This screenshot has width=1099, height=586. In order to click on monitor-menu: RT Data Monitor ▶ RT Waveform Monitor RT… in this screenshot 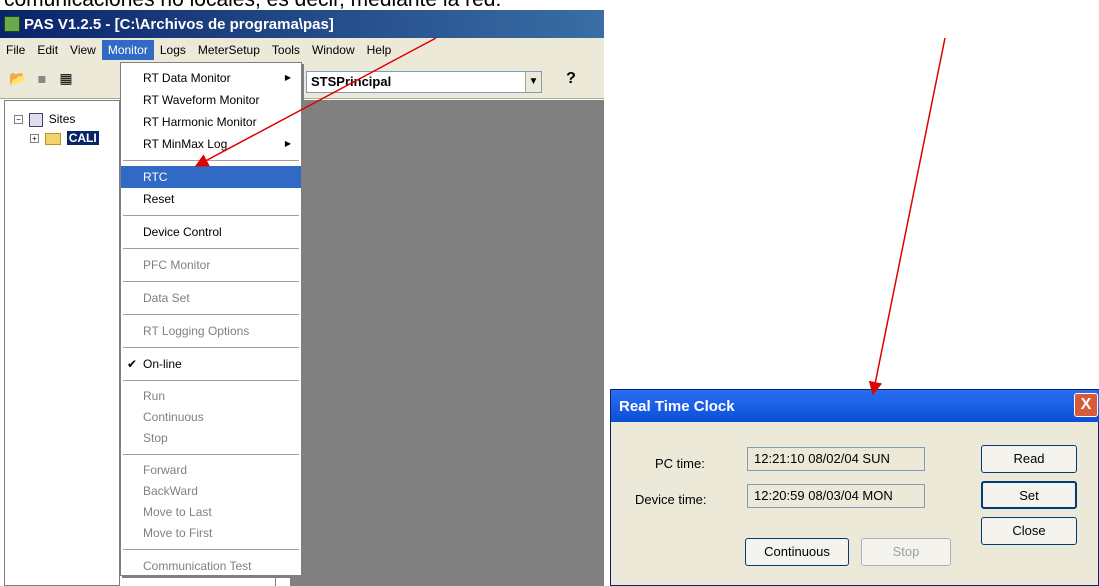, I will do `click(211, 319)`.